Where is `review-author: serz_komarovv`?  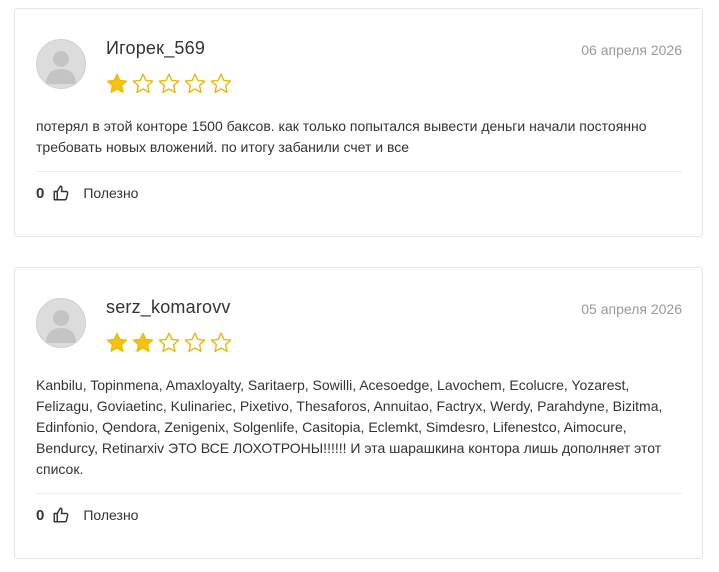
review-author: serz_komarovv is located at coordinates (168, 307).